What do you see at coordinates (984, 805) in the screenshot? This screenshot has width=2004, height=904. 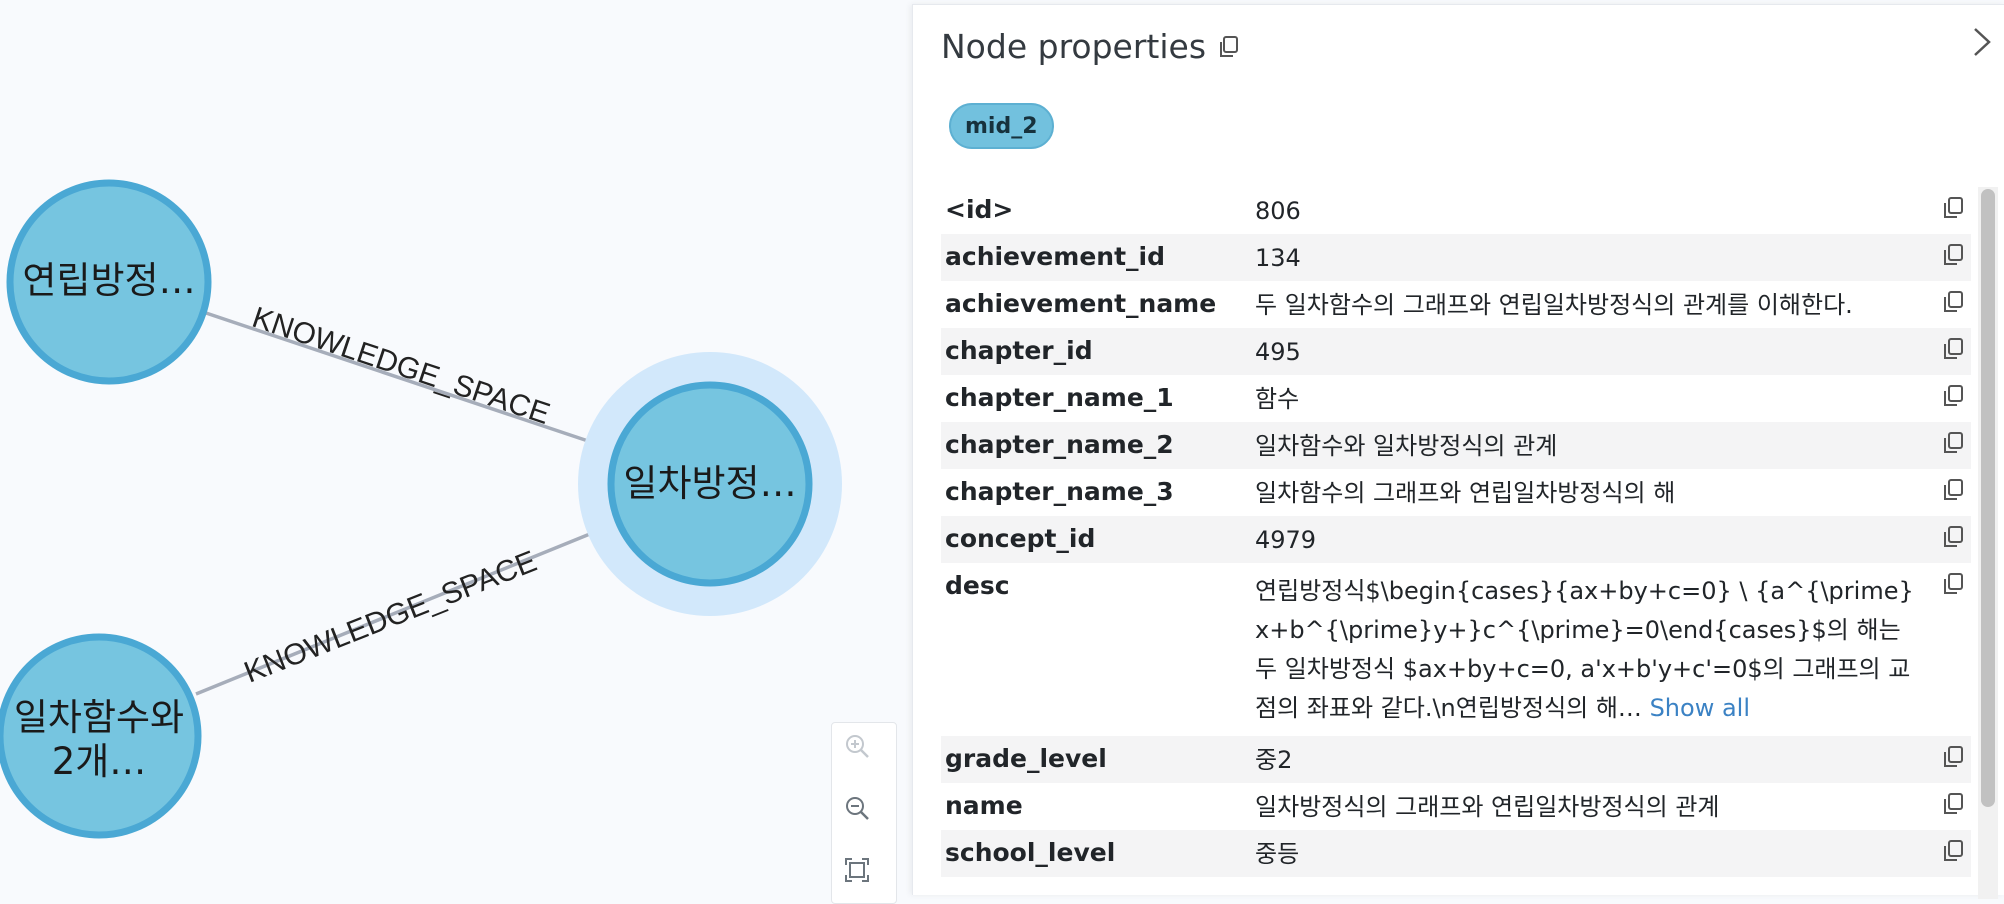 I see `property-key: name` at bounding box center [984, 805].